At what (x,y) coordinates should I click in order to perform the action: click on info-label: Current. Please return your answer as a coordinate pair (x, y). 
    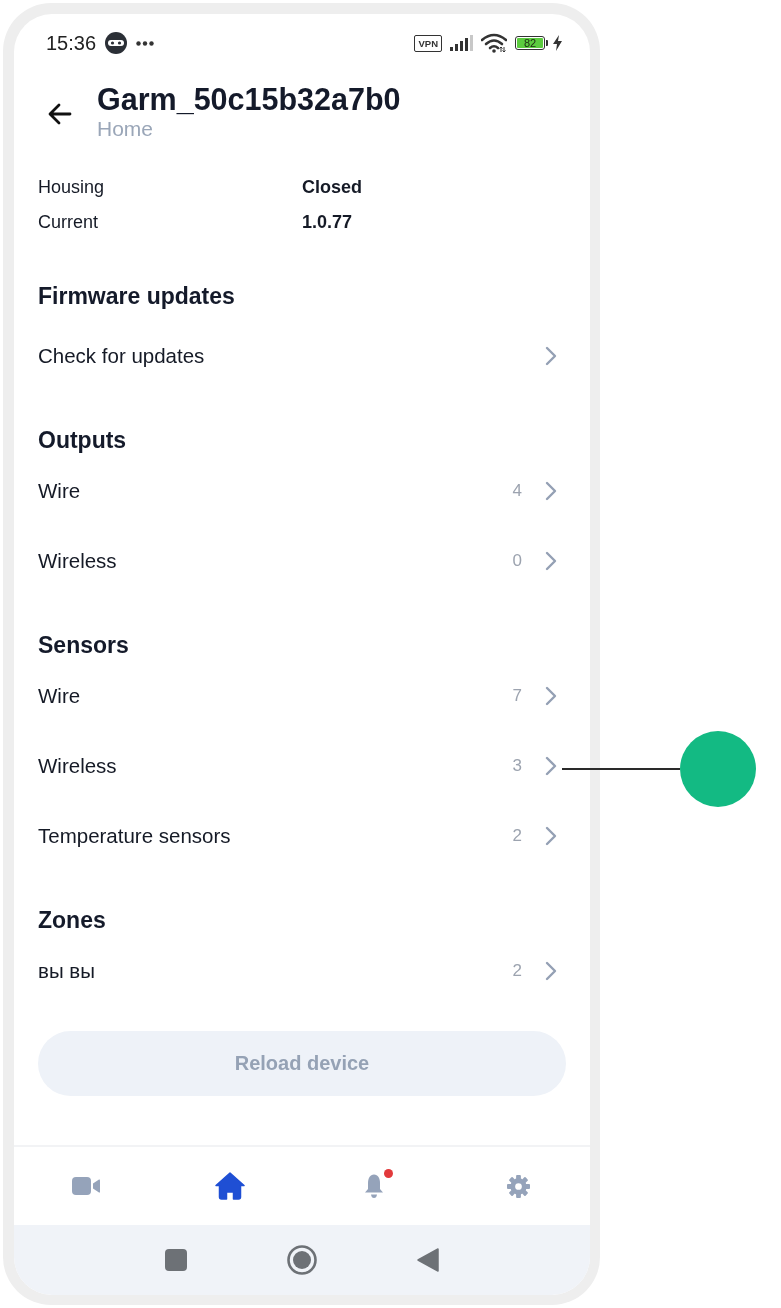
    Looking at the image, I should click on (69, 222).